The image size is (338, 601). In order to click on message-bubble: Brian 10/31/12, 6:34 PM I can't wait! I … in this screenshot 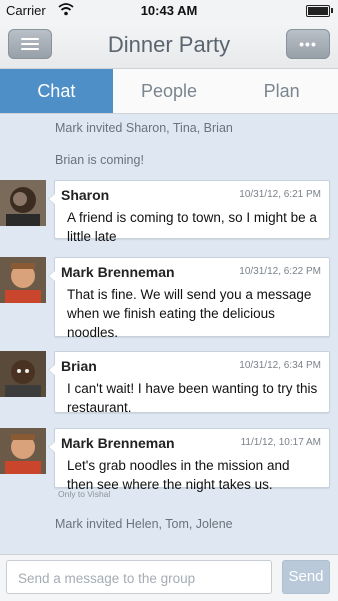, I will do `click(189, 383)`.